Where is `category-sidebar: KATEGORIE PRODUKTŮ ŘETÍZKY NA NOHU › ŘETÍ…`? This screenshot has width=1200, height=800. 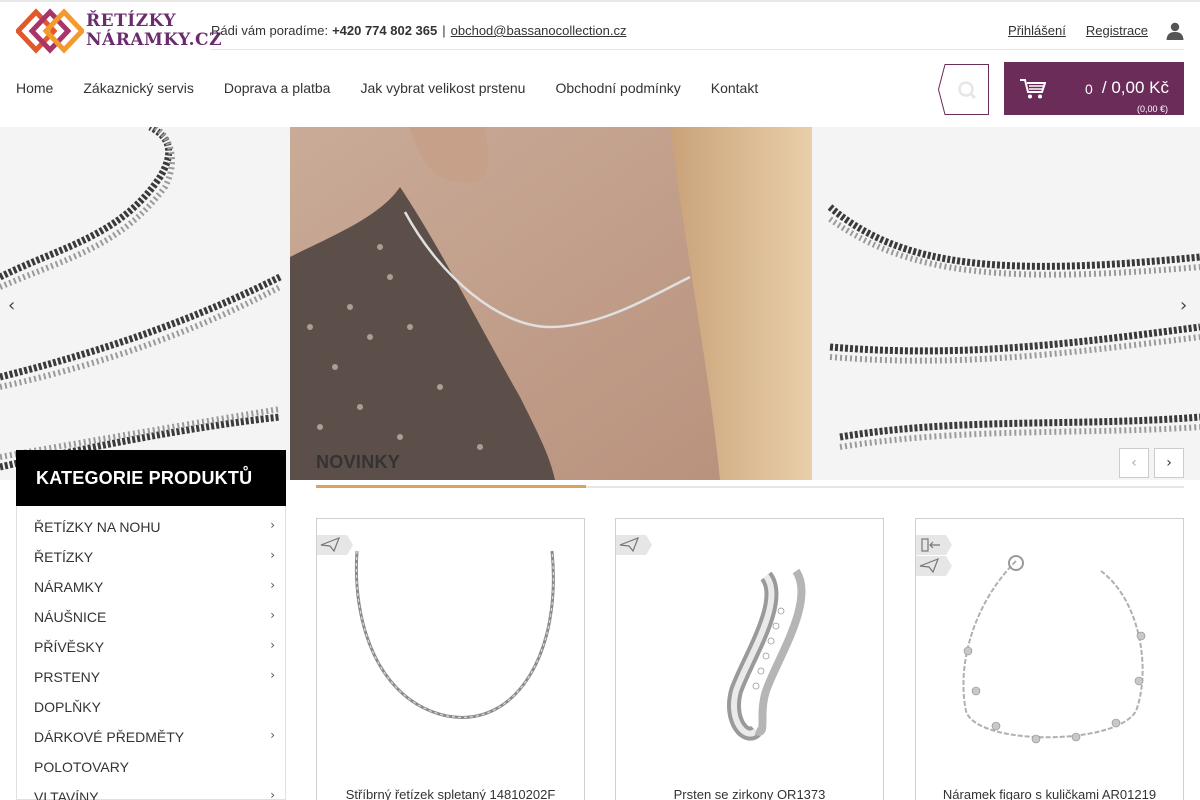 category-sidebar: KATEGORIE PRODUKTŮ ŘETÍZKY NA NOHU › ŘETÍ… is located at coordinates (151, 625).